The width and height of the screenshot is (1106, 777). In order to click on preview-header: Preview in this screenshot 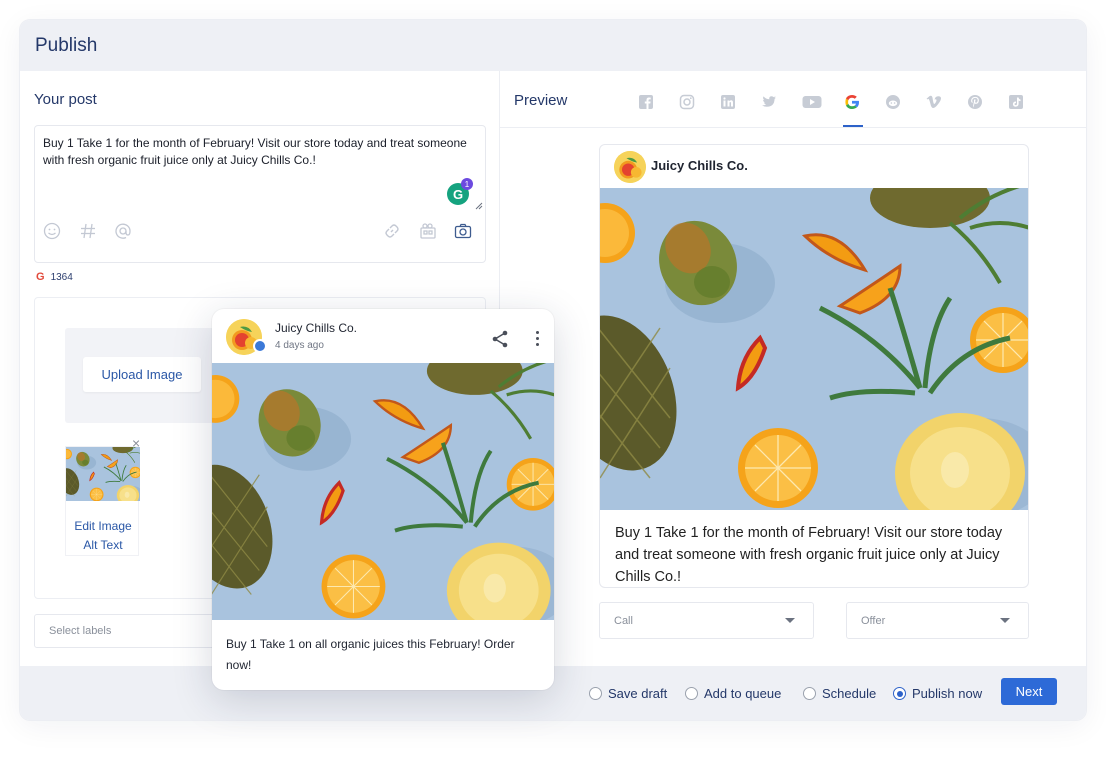, I will do `click(793, 99)`.